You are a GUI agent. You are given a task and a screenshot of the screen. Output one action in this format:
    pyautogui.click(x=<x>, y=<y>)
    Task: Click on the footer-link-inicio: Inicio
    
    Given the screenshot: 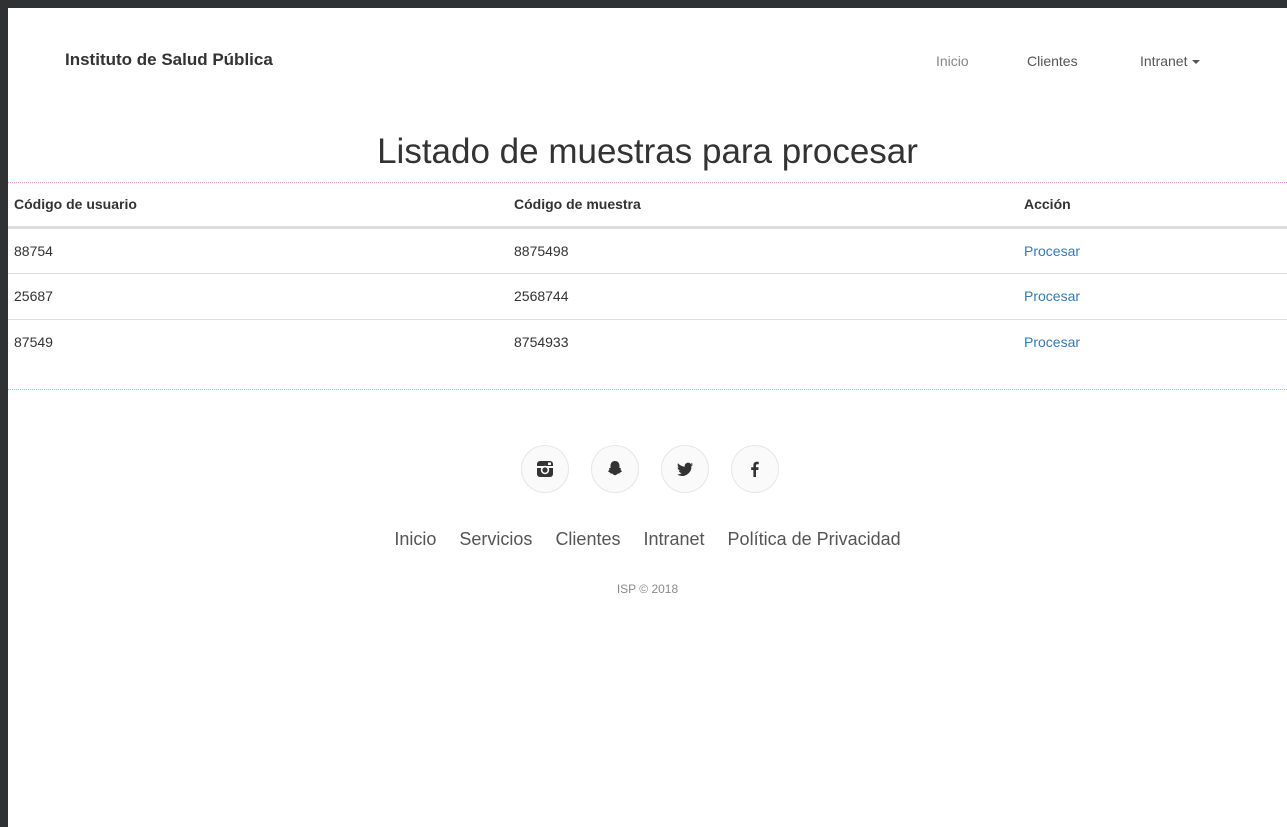 What is the action you would take?
    pyautogui.click(x=415, y=539)
    